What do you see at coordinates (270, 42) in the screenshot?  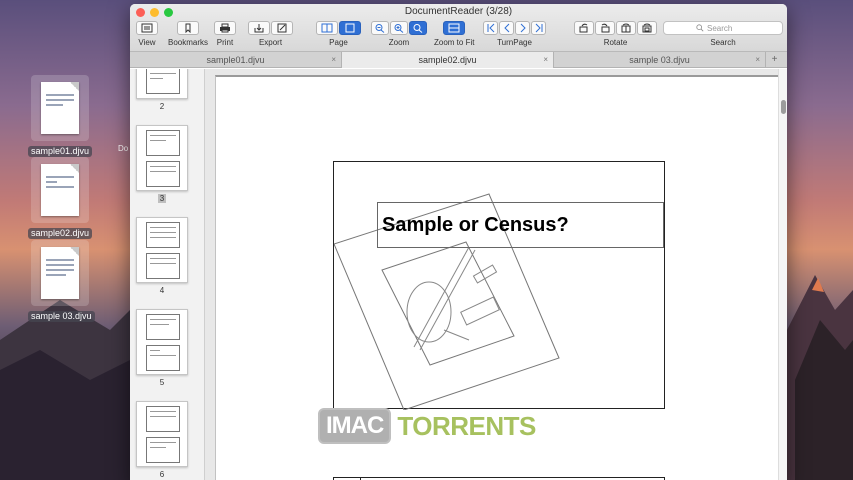 I see `export-label: Export` at bounding box center [270, 42].